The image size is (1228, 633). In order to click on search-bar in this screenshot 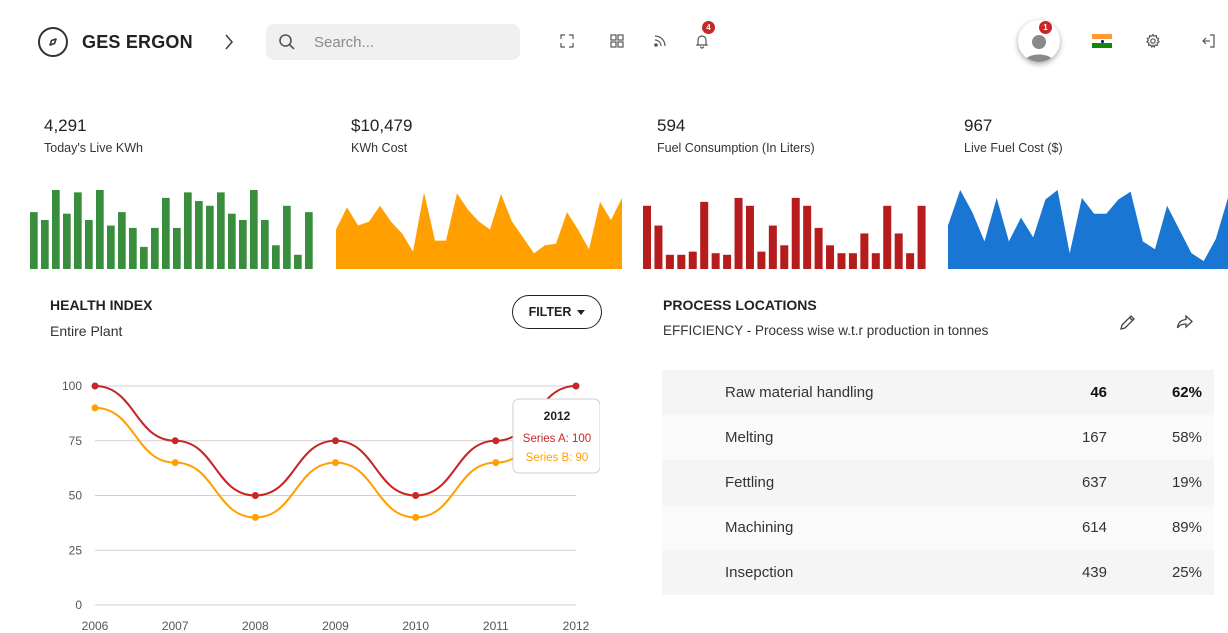, I will do `click(393, 42)`.